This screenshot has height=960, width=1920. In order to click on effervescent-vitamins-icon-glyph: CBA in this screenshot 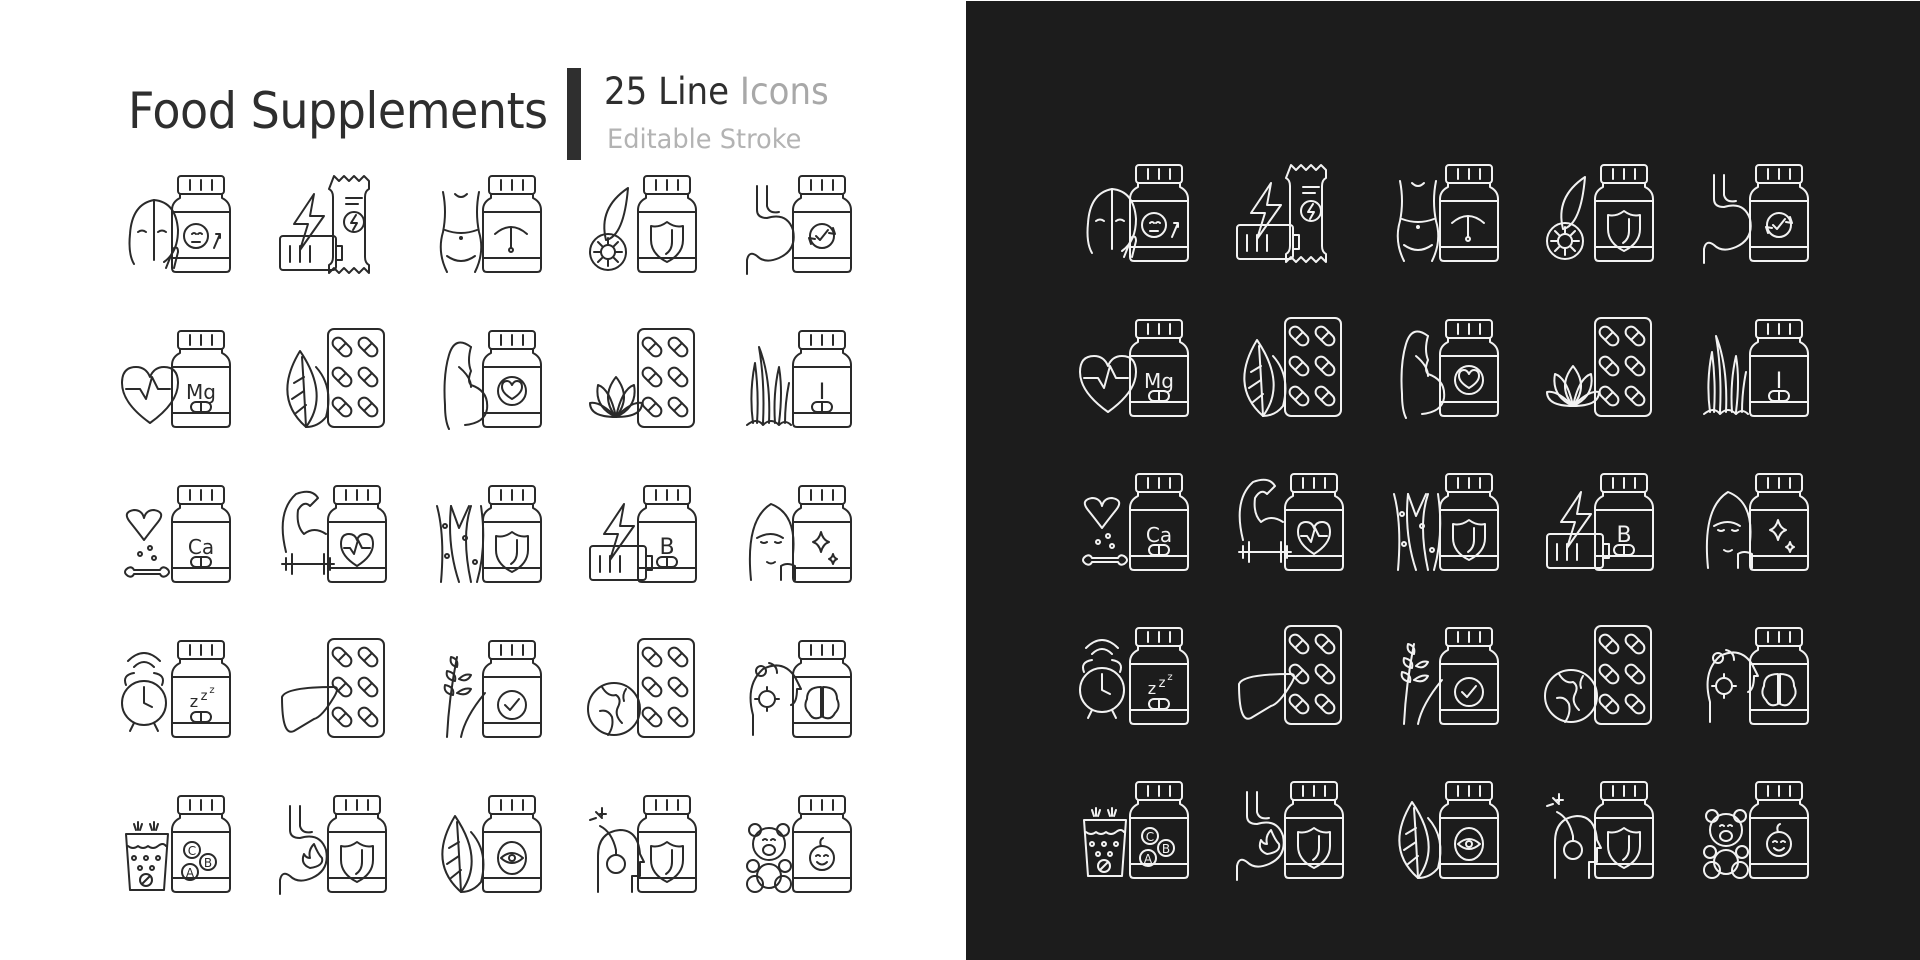, I will do `click(1136, 830)`.